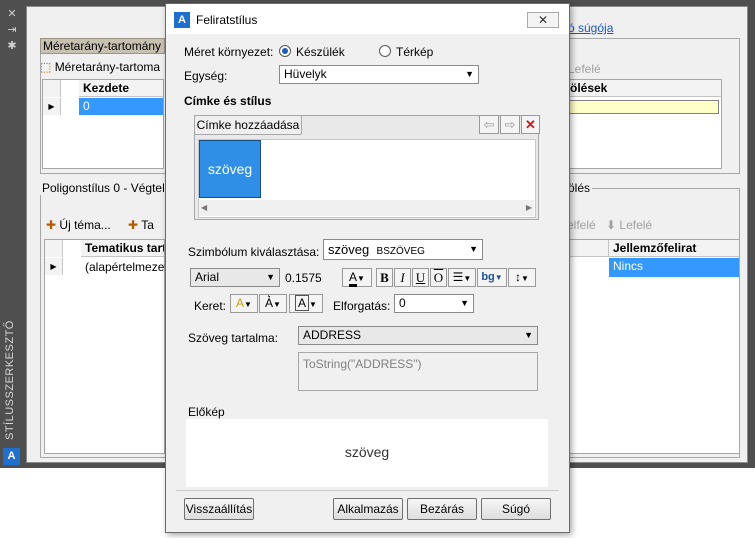 The image size is (755, 538). Describe the element at coordinates (254, 252) in the screenshot. I see `symbol-label: Szimbólum kiválasztása:` at that location.